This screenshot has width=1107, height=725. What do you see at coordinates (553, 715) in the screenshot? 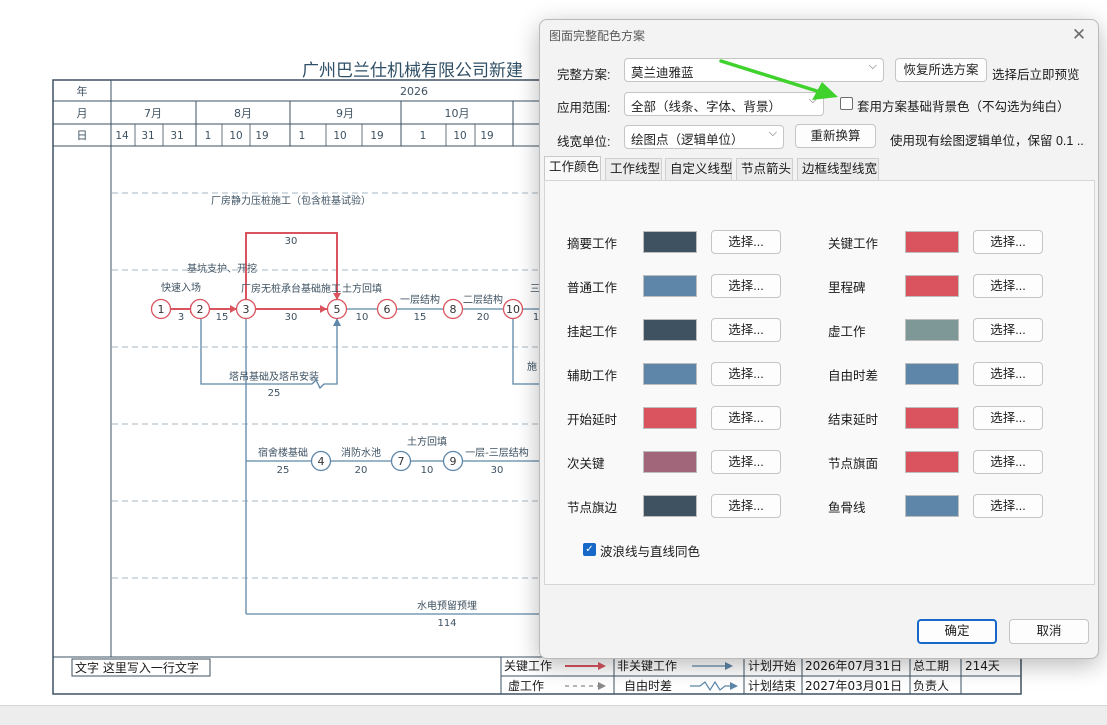
I see `status-strip` at bounding box center [553, 715].